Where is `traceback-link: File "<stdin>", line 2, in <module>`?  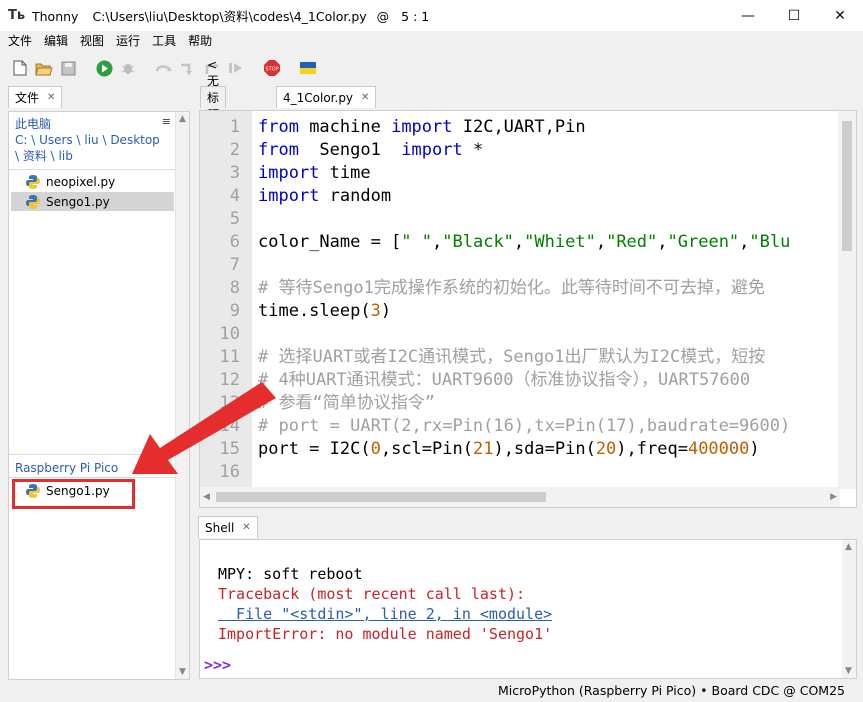
traceback-link: File "<stdin>", line 2, in <module> is located at coordinates (385, 614).